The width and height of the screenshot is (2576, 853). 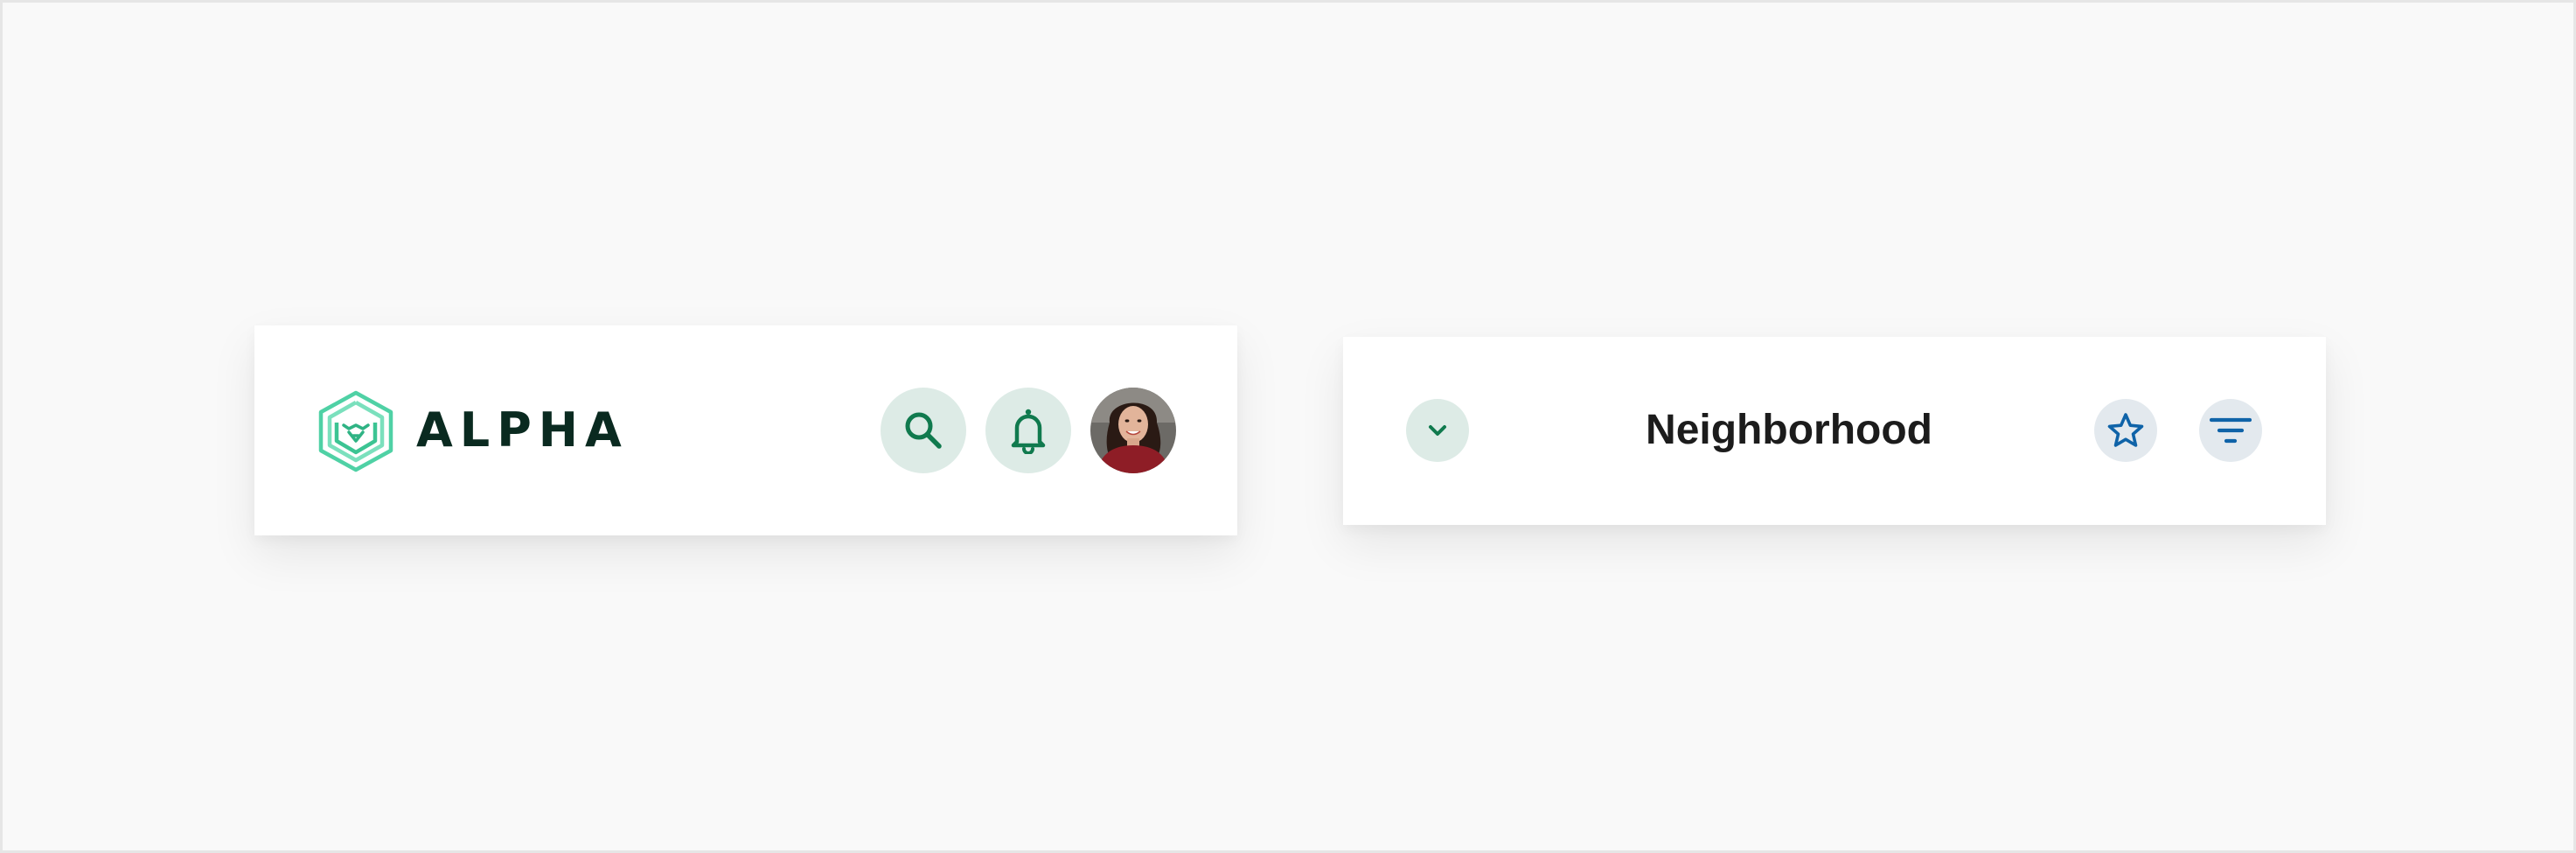 I want to click on search-icon, so click(x=923, y=430).